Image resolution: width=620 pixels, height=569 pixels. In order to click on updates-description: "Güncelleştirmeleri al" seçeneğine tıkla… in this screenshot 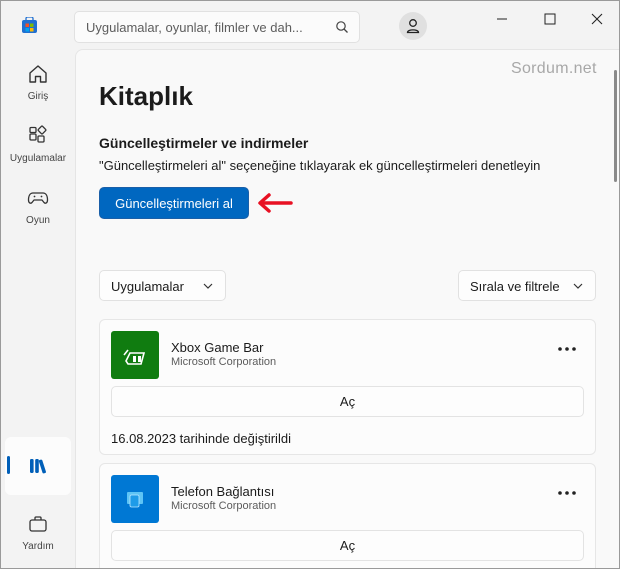, I will do `click(320, 165)`.